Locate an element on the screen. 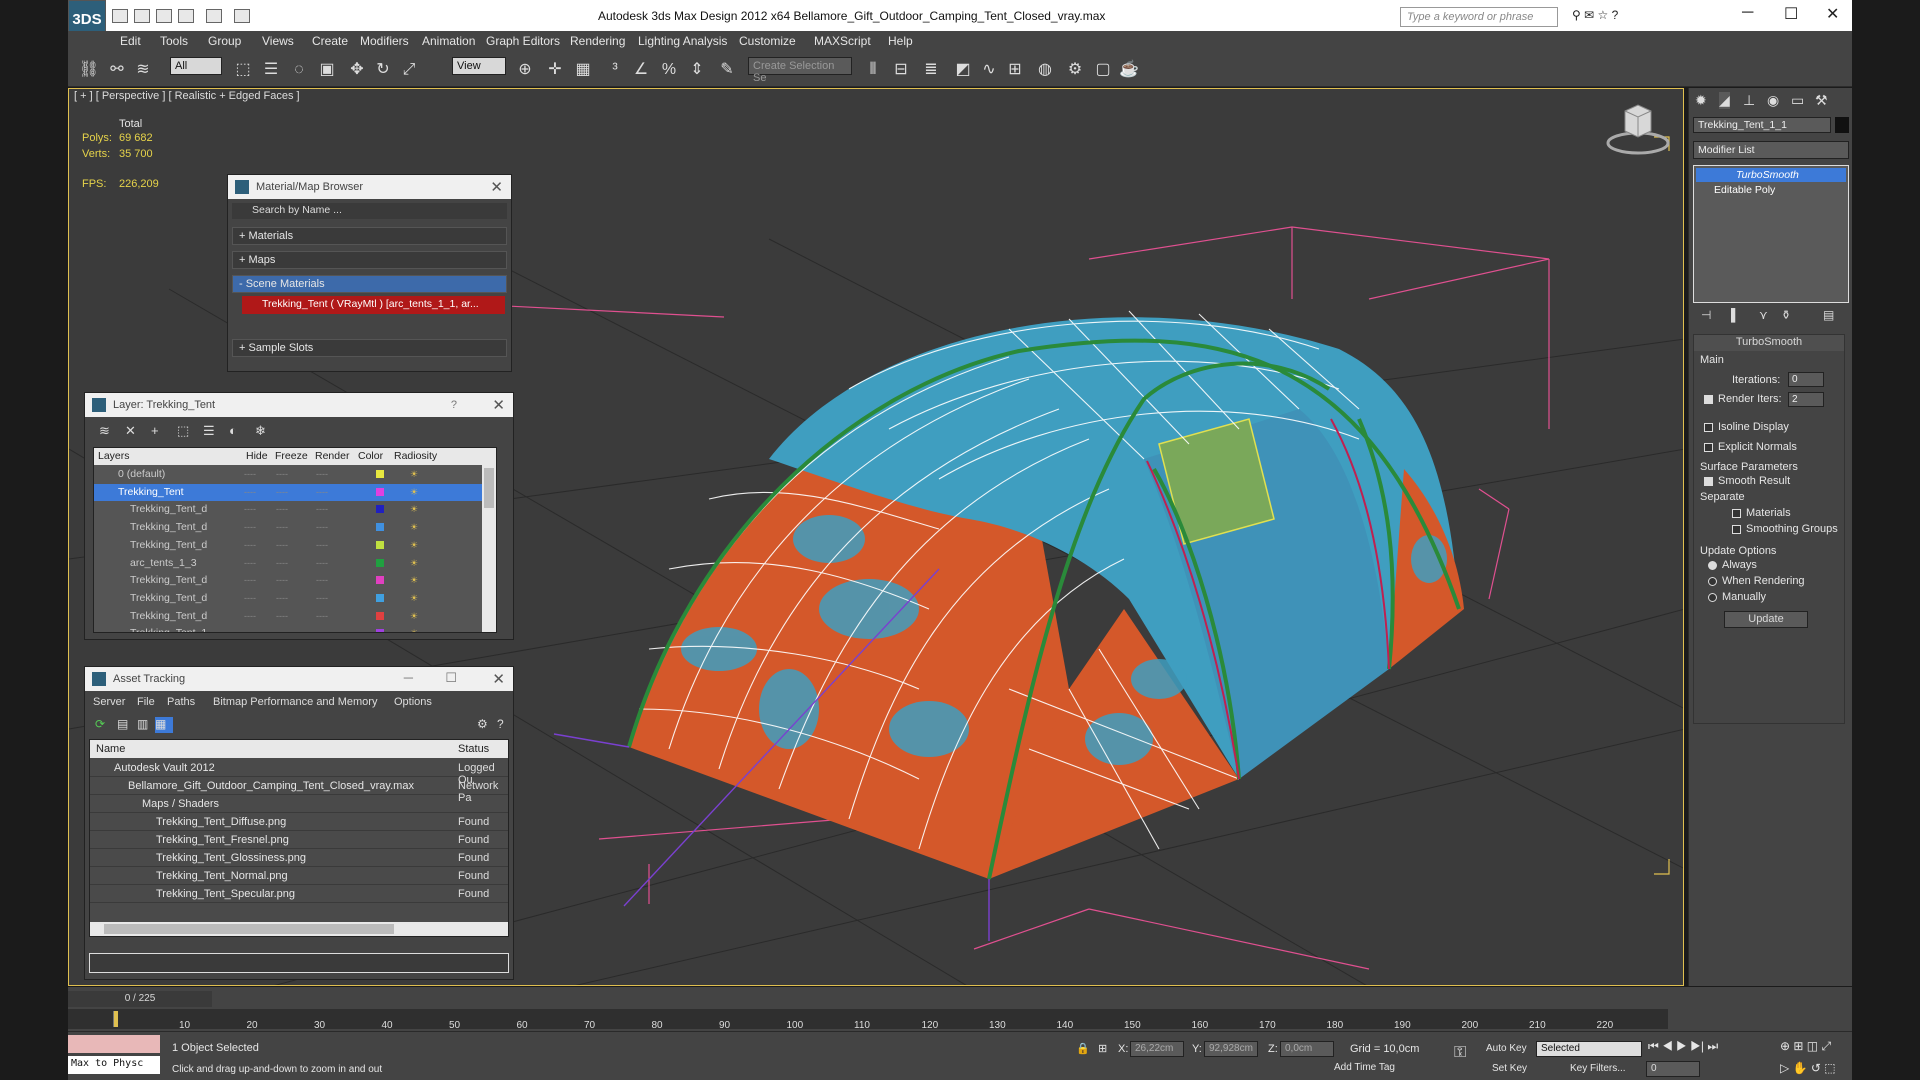 The height and width of the screenshot is (1080, 1920). explicit-normals-checkbox is located at coordinates (1708, 447).